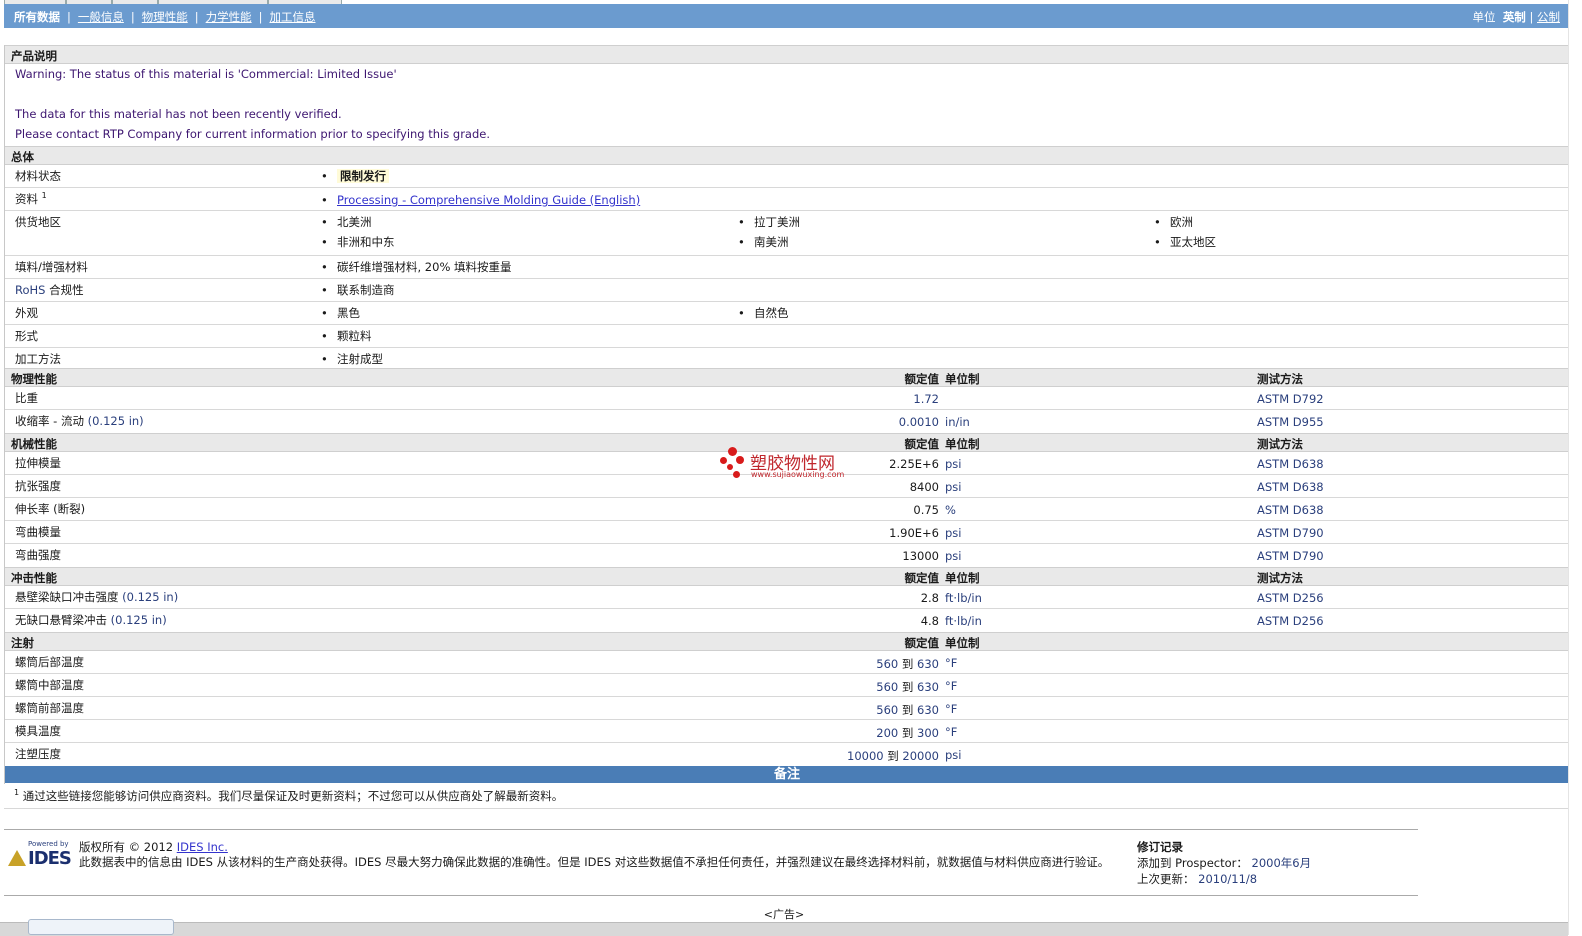 The width and height of the screenshot is (1582, 936). What do you see at coordinates (22, 643) in the screenshot?
I see `section-title-injection: 注射` at bounding box center [22, 643].